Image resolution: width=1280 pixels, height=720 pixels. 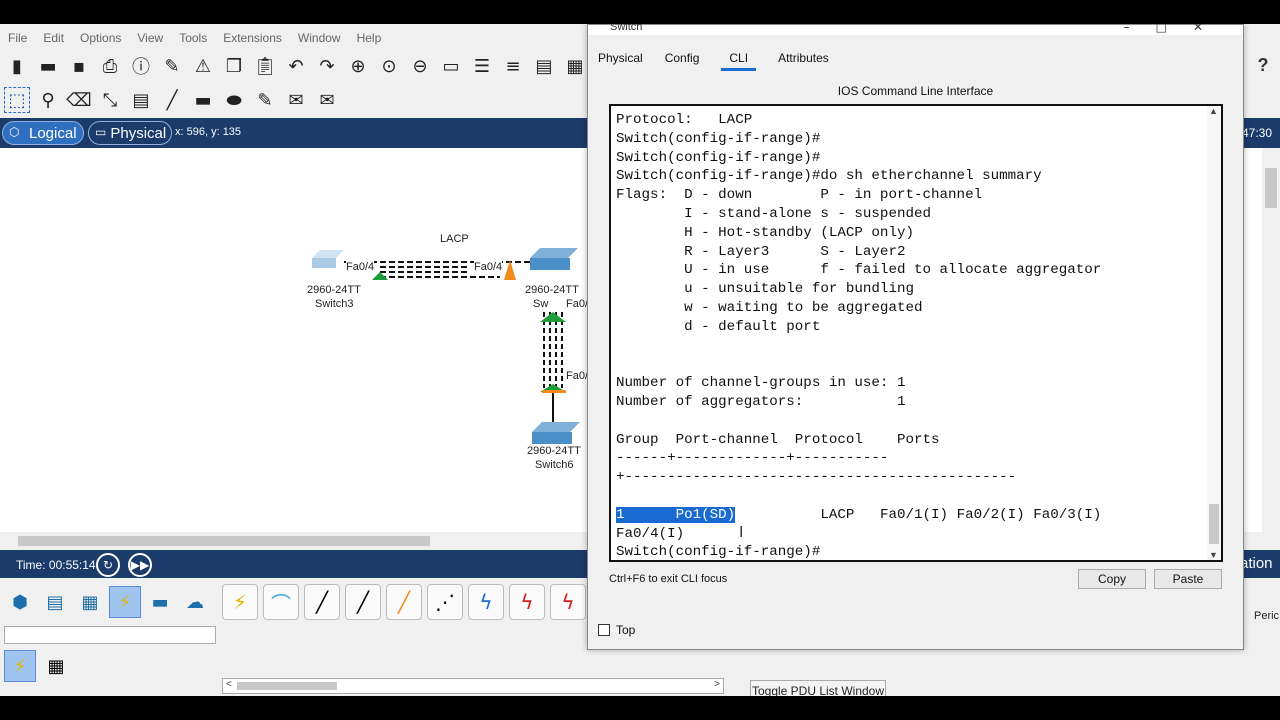 I want to click on top-checkbox-box, so click(x=604, y=630).